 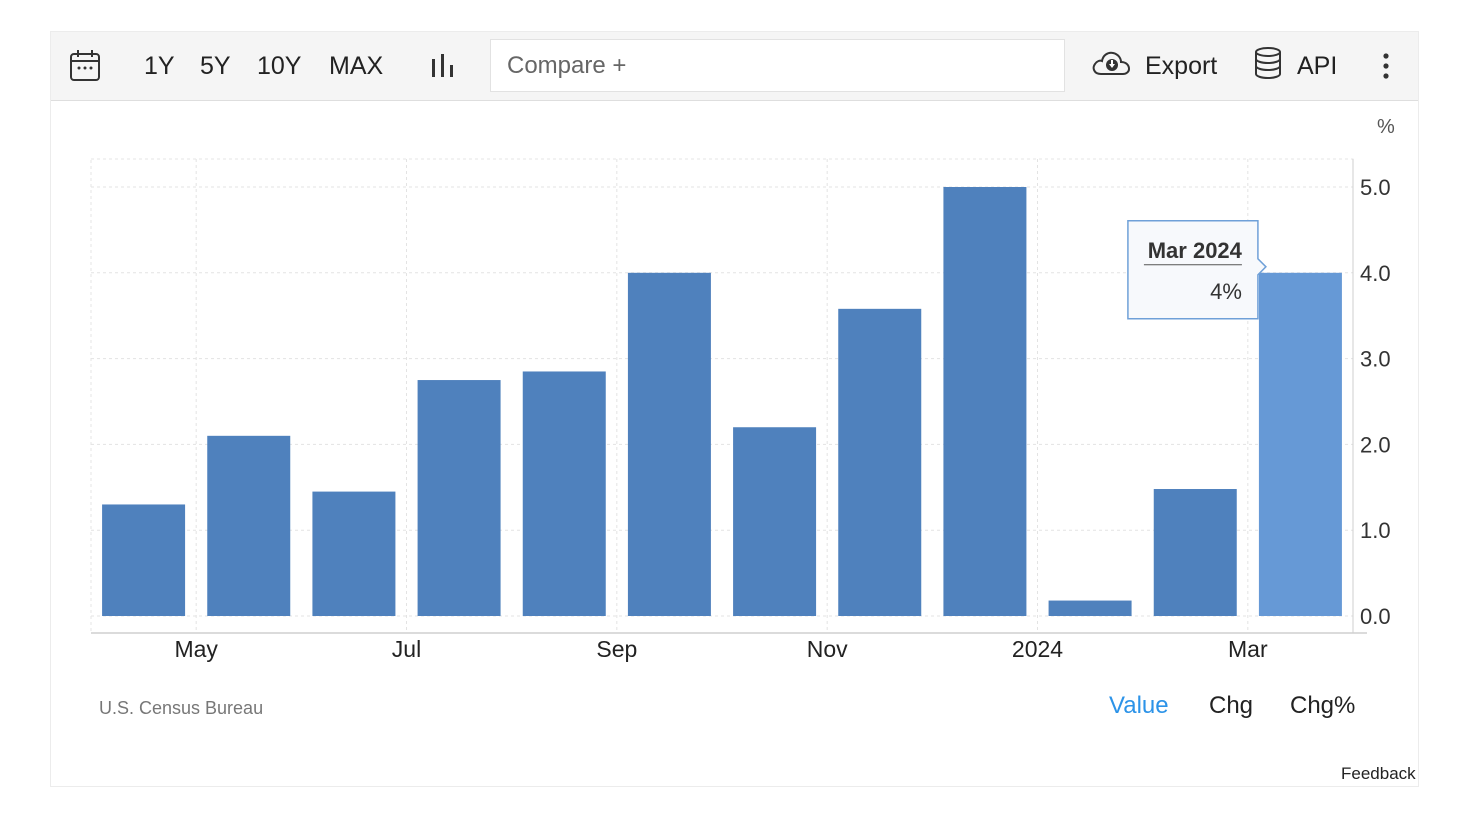 I want to click on y-tick-label: 2.0, so click(x=1375, y=444).